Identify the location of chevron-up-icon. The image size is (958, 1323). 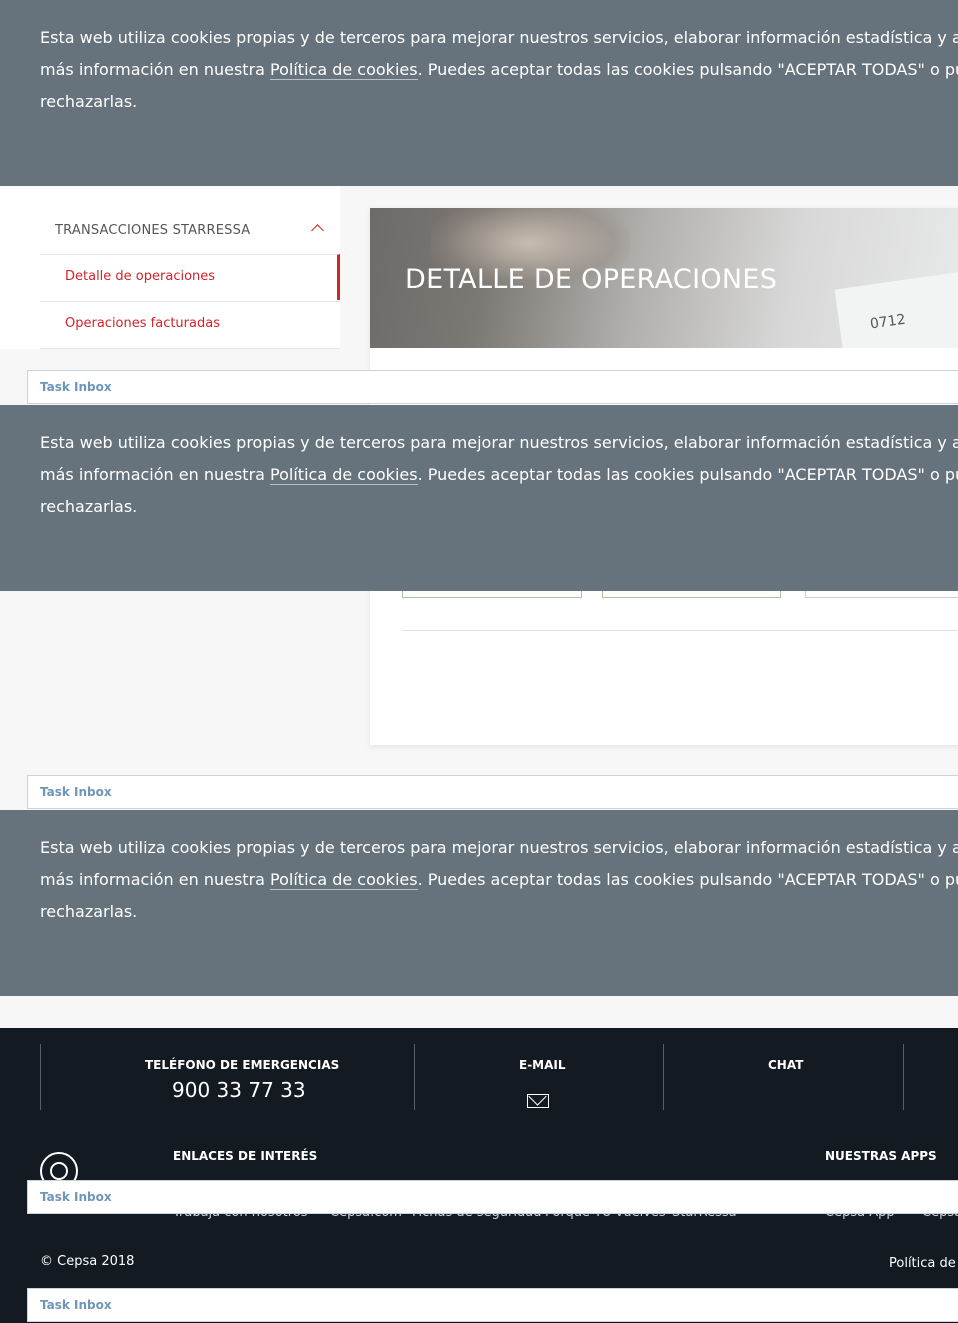
(317, 230).